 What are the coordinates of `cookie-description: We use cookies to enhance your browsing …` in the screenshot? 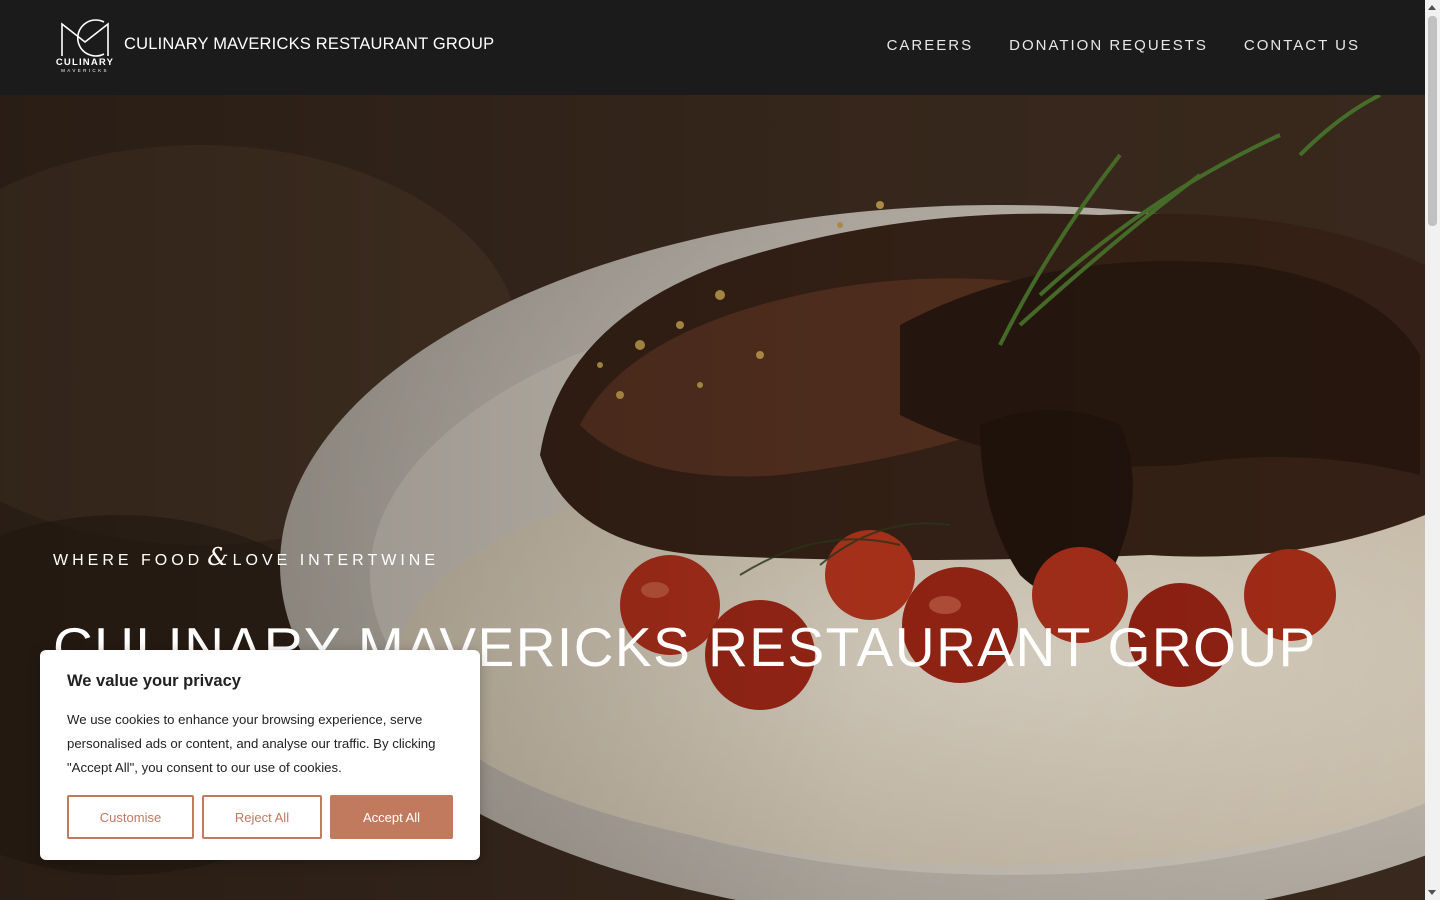 It's located at (251, 743).